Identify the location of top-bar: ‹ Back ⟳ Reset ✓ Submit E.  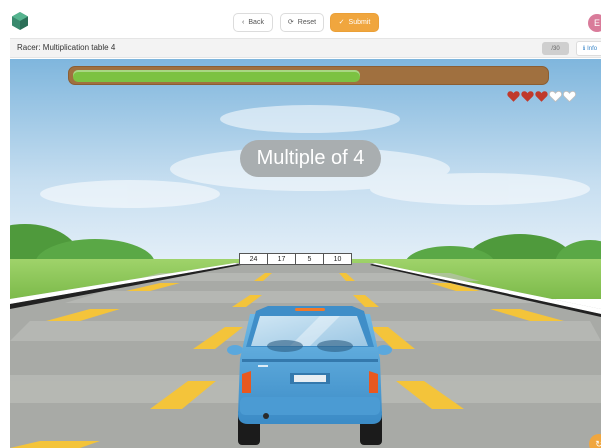
(300, 19).